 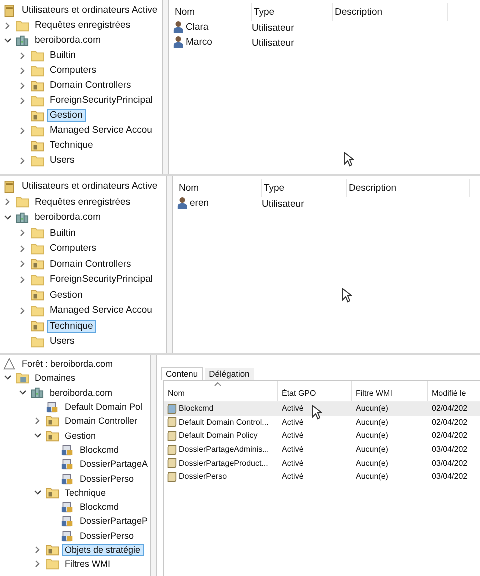 What do you see at coordinates (322, 463) in the screenshot?
I see `list-row: DossierPartageProduct... Activé Aucun(e) 03/04/202` at bounding box center [322, 463].